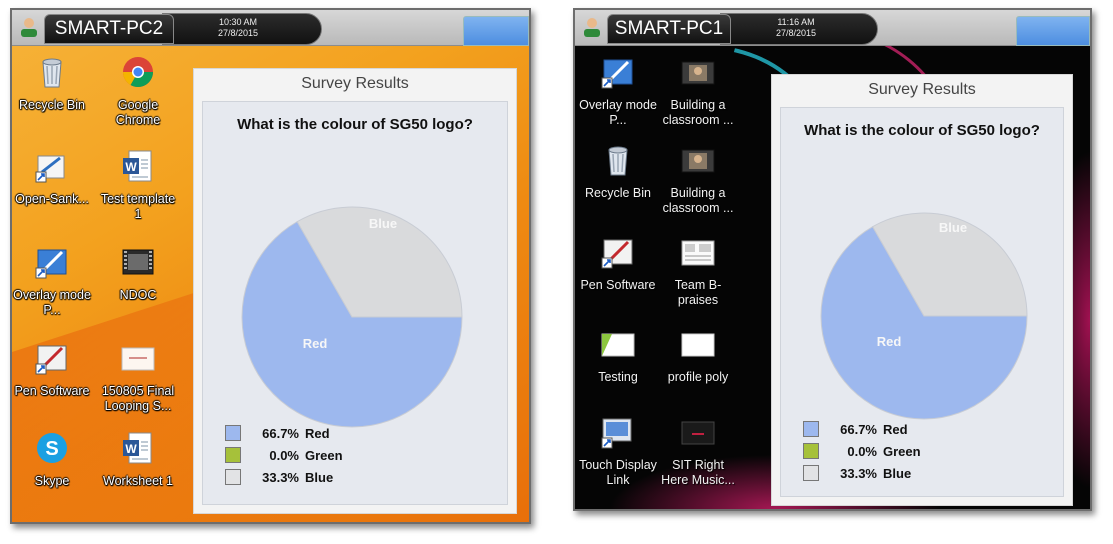 This screenshot has height=544, width=1113. I want to click on desktop-icon-testing: Testing, so click(618, 355).